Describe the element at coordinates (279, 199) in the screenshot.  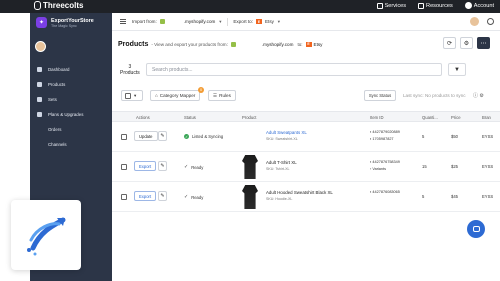
I see `product-sku: SKU: Hoodie-XL` at that location.